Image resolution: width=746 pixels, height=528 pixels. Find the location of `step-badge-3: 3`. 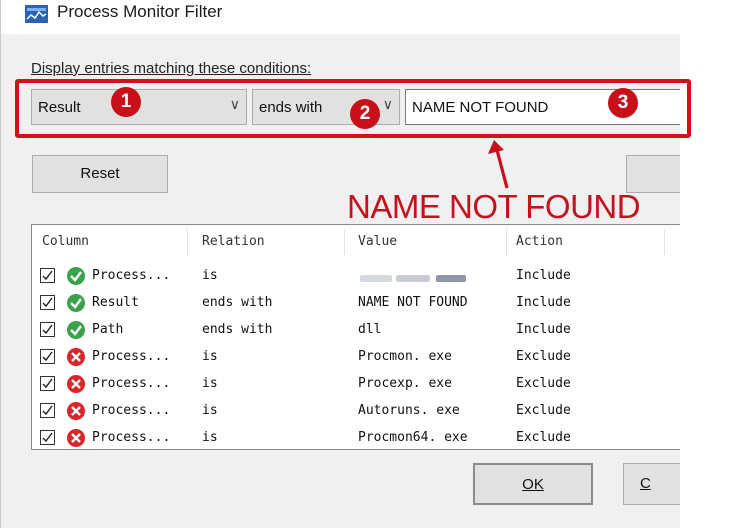

step-badge-3: 3 is located at coordinates (623, 103).